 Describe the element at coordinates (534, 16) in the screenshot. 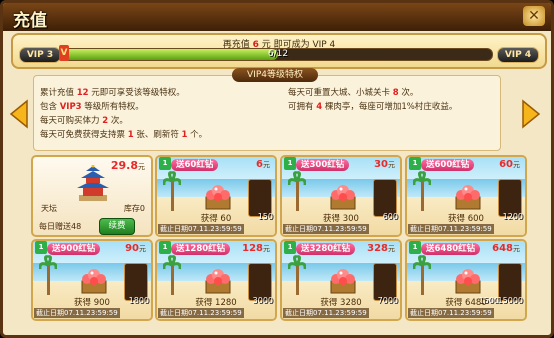

I see `close-icon: ✕` at that location.